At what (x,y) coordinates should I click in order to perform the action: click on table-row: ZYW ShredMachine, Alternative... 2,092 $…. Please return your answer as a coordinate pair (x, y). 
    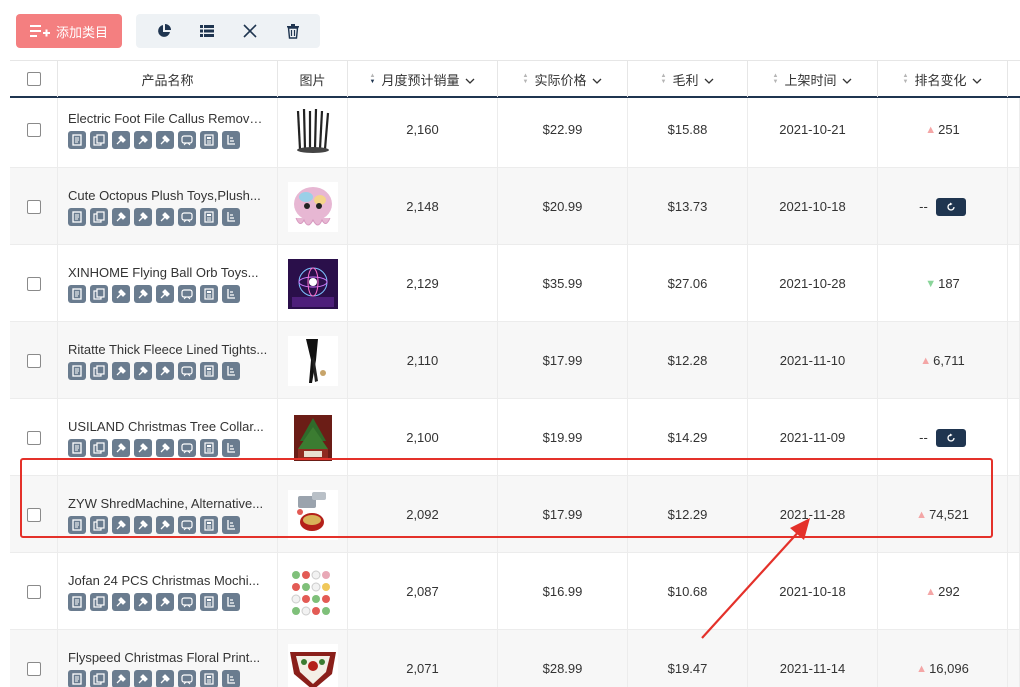
    Looking at the image, I should click on (515, 514).